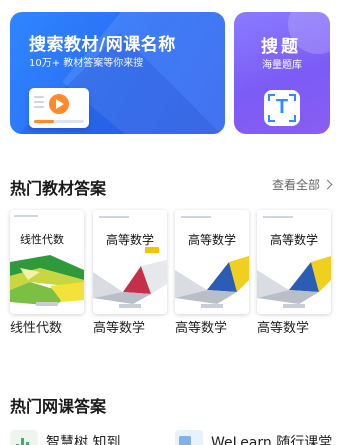 The width and height of the screenshot is (344, 445). I want to click on search-banner-subtitle: 10万+ 教材答案等你来搜, so click(86, 63).